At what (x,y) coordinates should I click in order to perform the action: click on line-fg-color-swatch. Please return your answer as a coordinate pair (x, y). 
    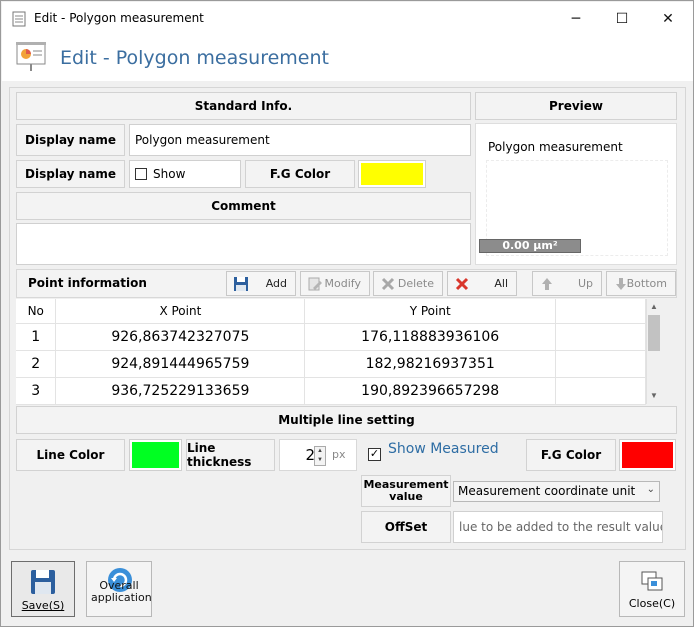
    Looking at the image, I should click on (647, 455).